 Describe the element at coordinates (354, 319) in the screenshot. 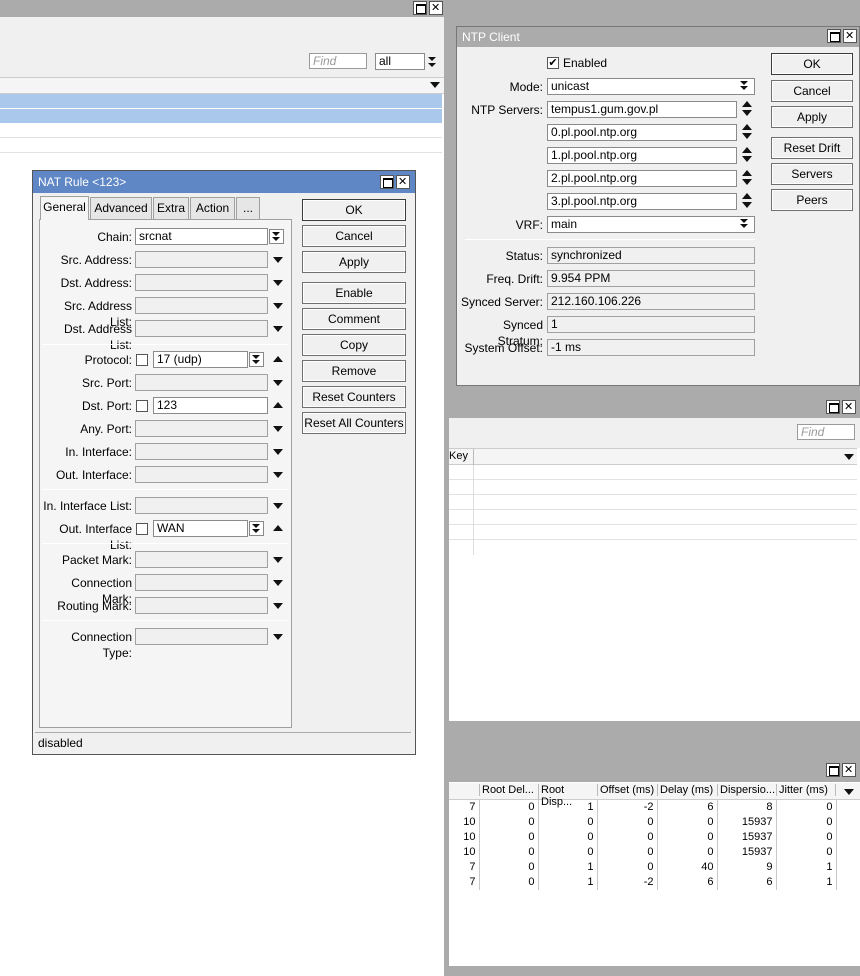

I see `comment-button: Comment` at that location.